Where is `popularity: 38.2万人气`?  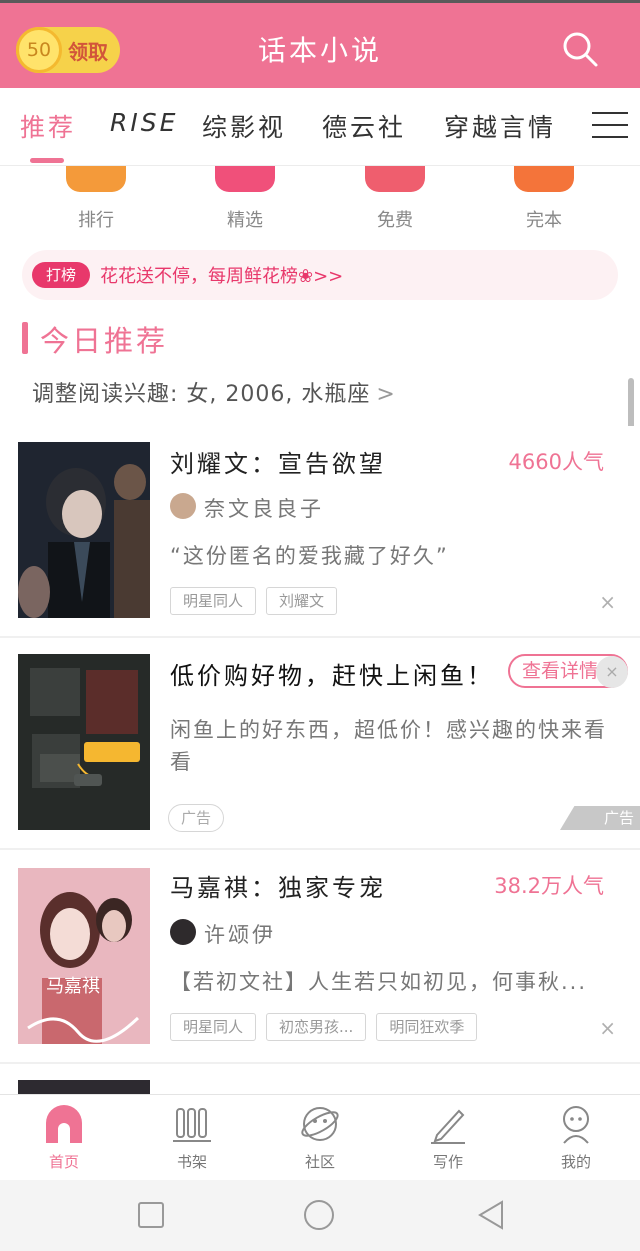 popularity: 38.2万人气 is located at coordinates (549, 886).